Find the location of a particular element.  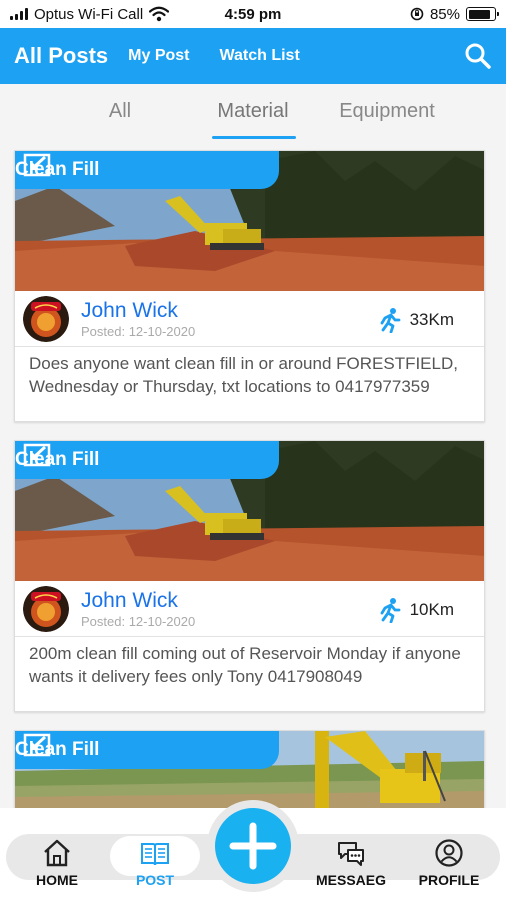

status-time: 4:59 pm is located at coordinates (253, 14).